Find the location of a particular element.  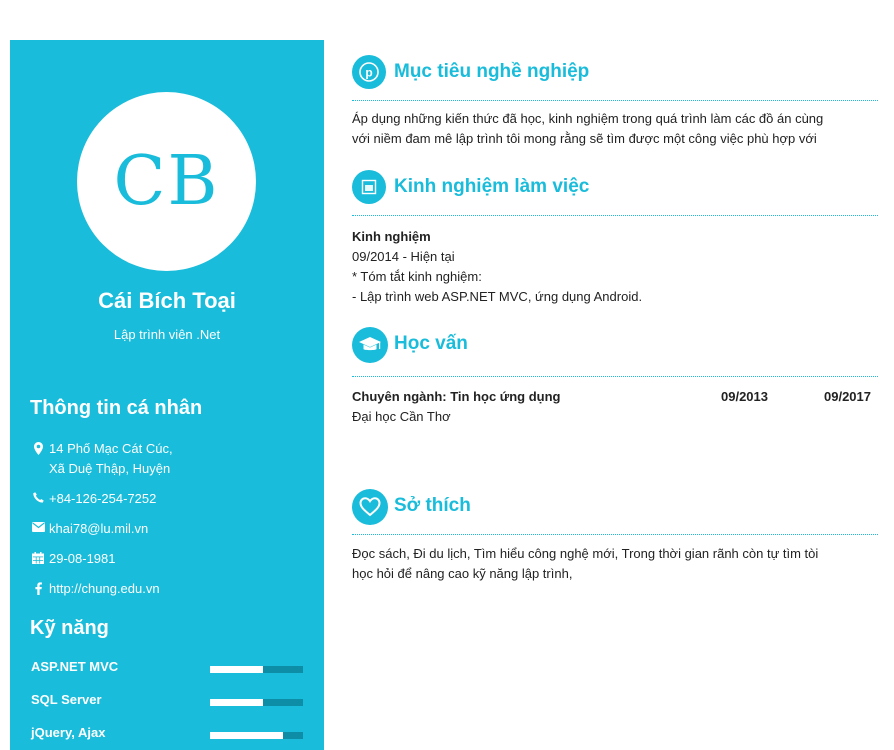

heart-icon is located at coordinates (370, 507).